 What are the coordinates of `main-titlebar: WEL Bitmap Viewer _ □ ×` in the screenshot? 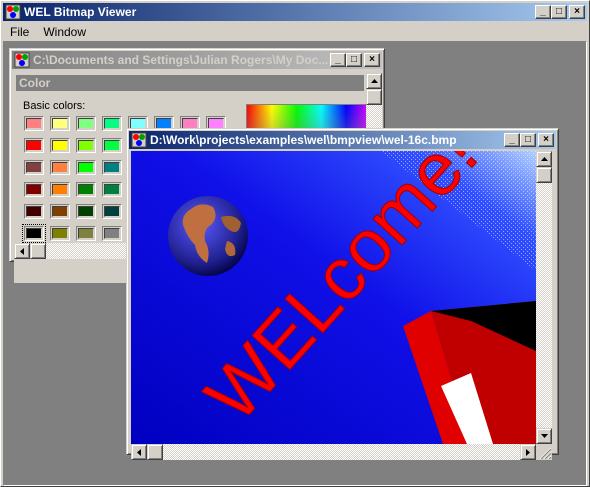 It's located at (295, 12).